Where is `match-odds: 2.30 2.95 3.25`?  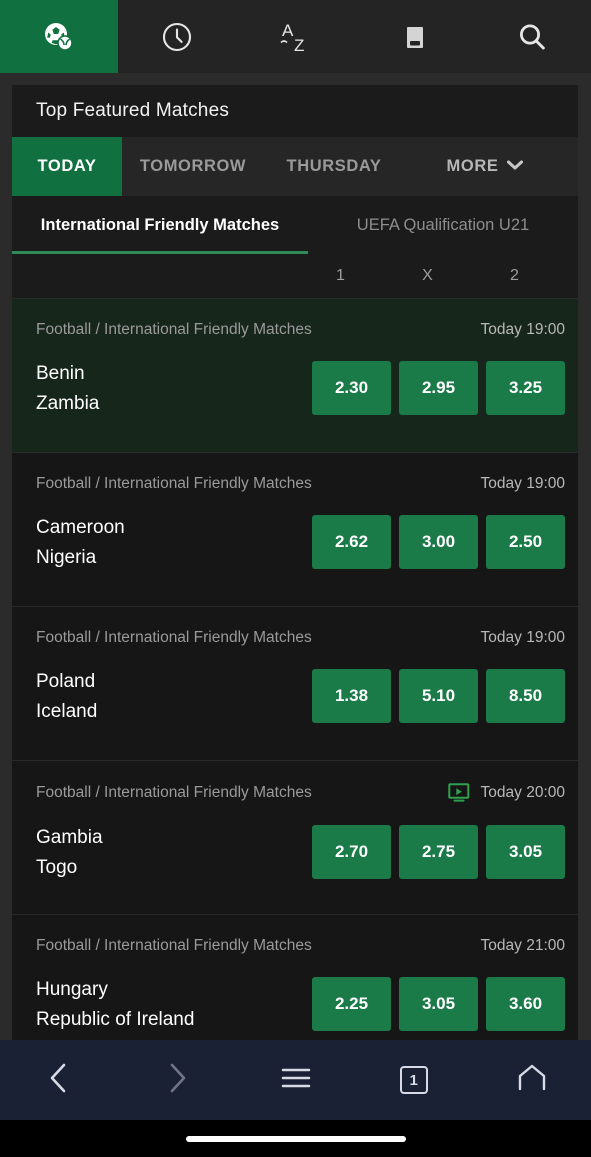
match-odds: 2.30 2.95 3.25 is located at coordinates (438, 386).